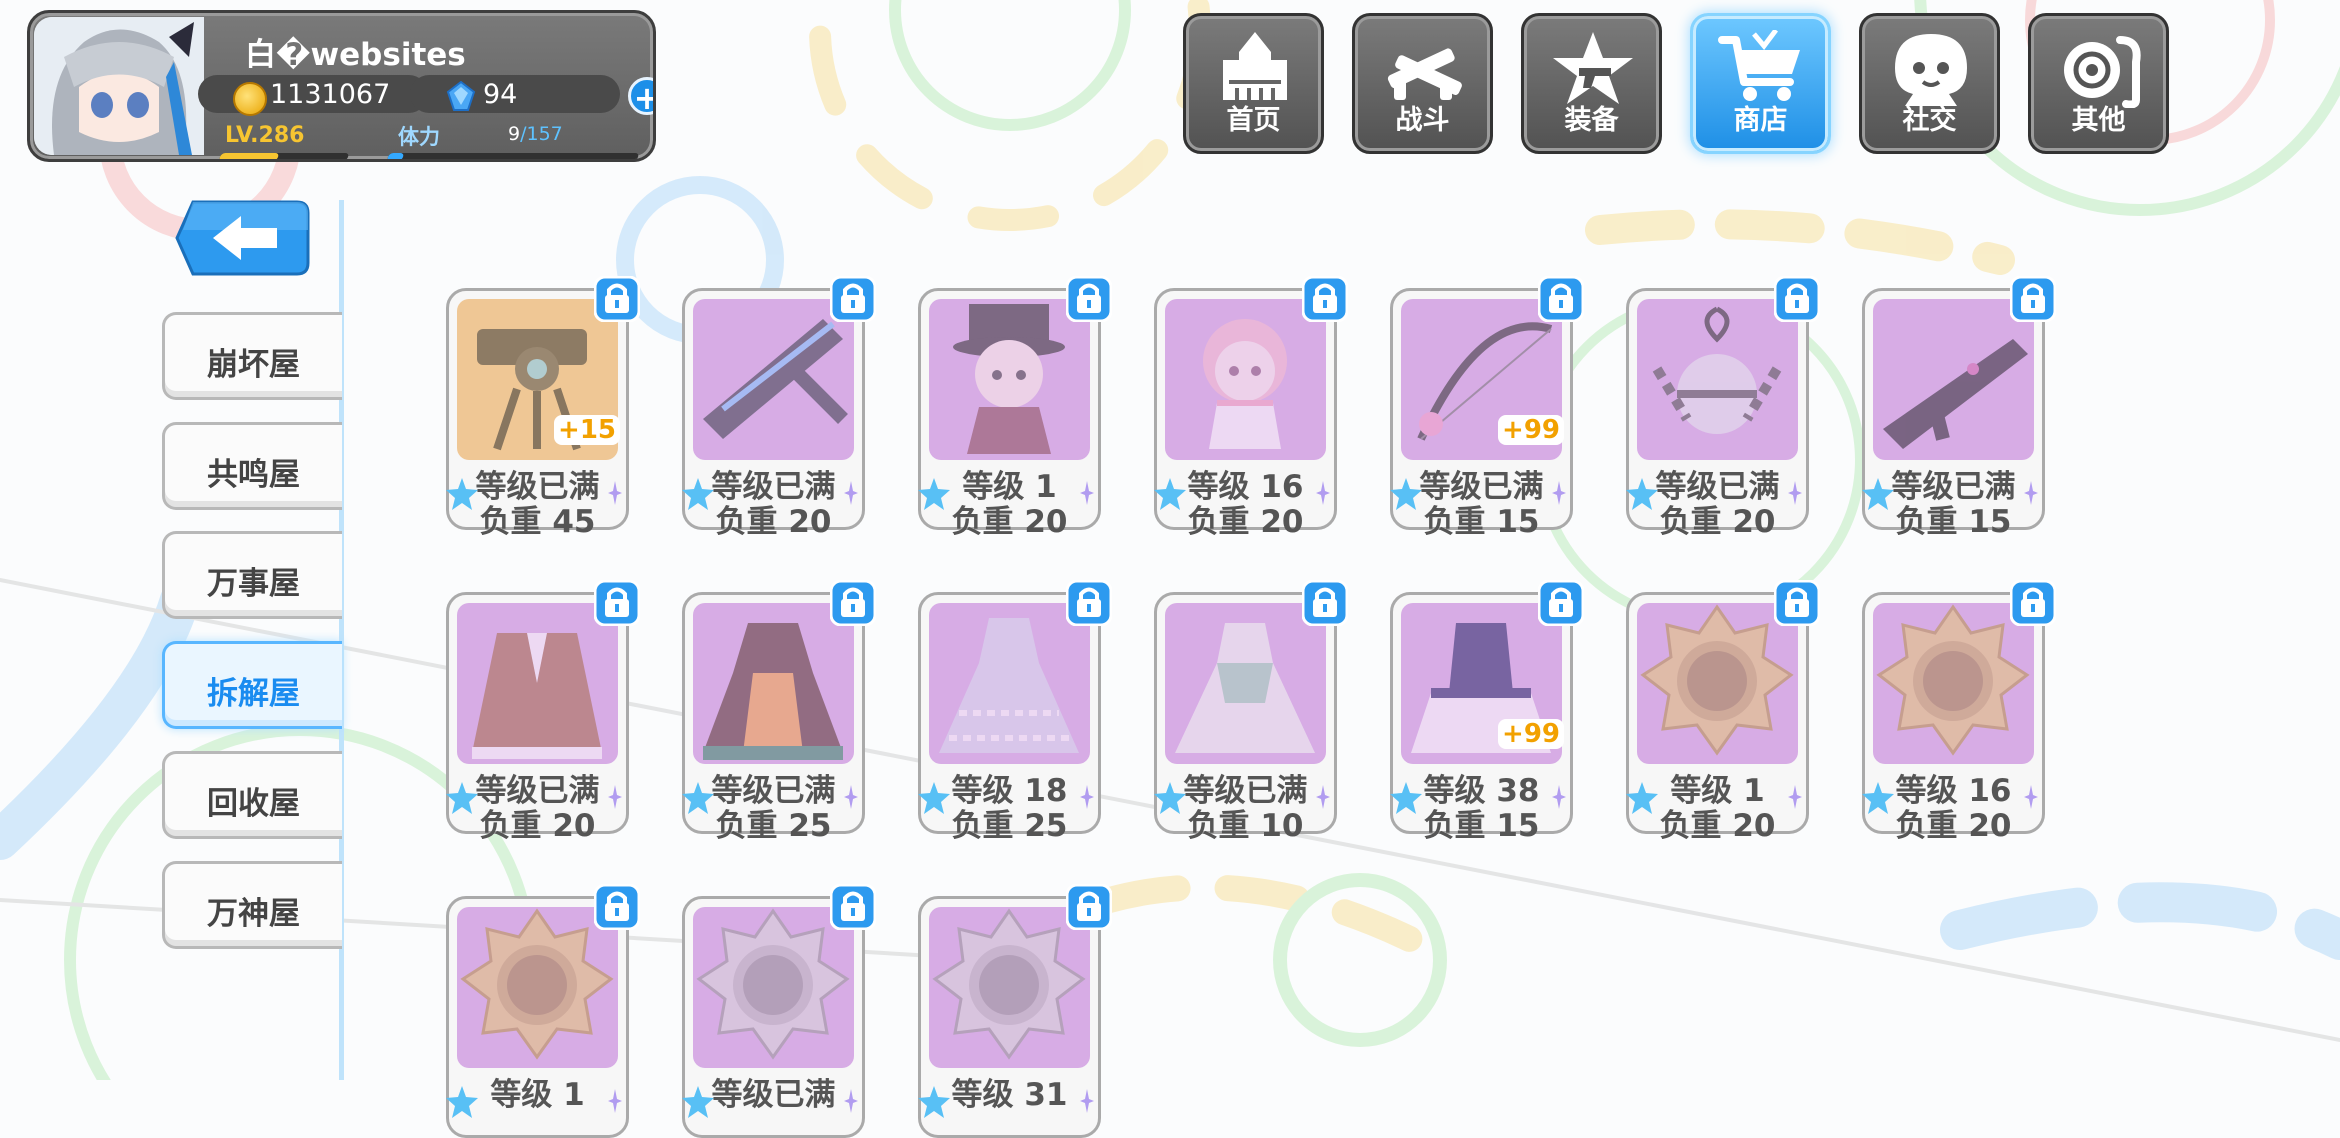 This screenshot has height=1138, width=2340. I want to click on item-card: 等级 1, so click(537, 1017).